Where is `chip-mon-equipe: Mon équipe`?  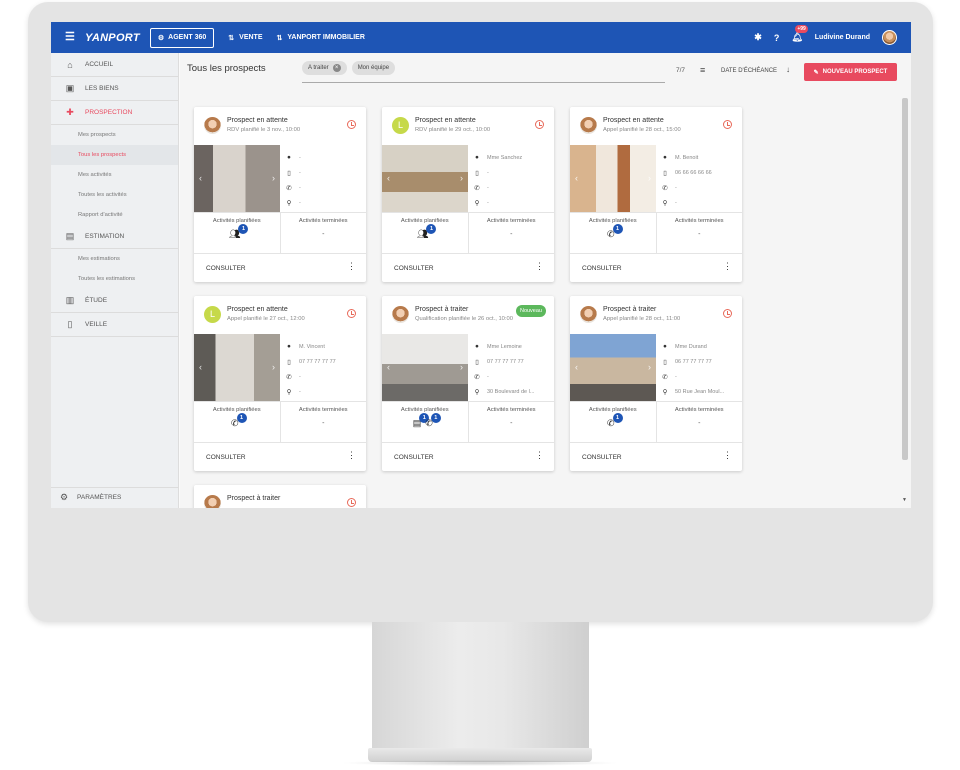 chip-mon-equipe: Mon équipe is located at coordinates (373, 68).